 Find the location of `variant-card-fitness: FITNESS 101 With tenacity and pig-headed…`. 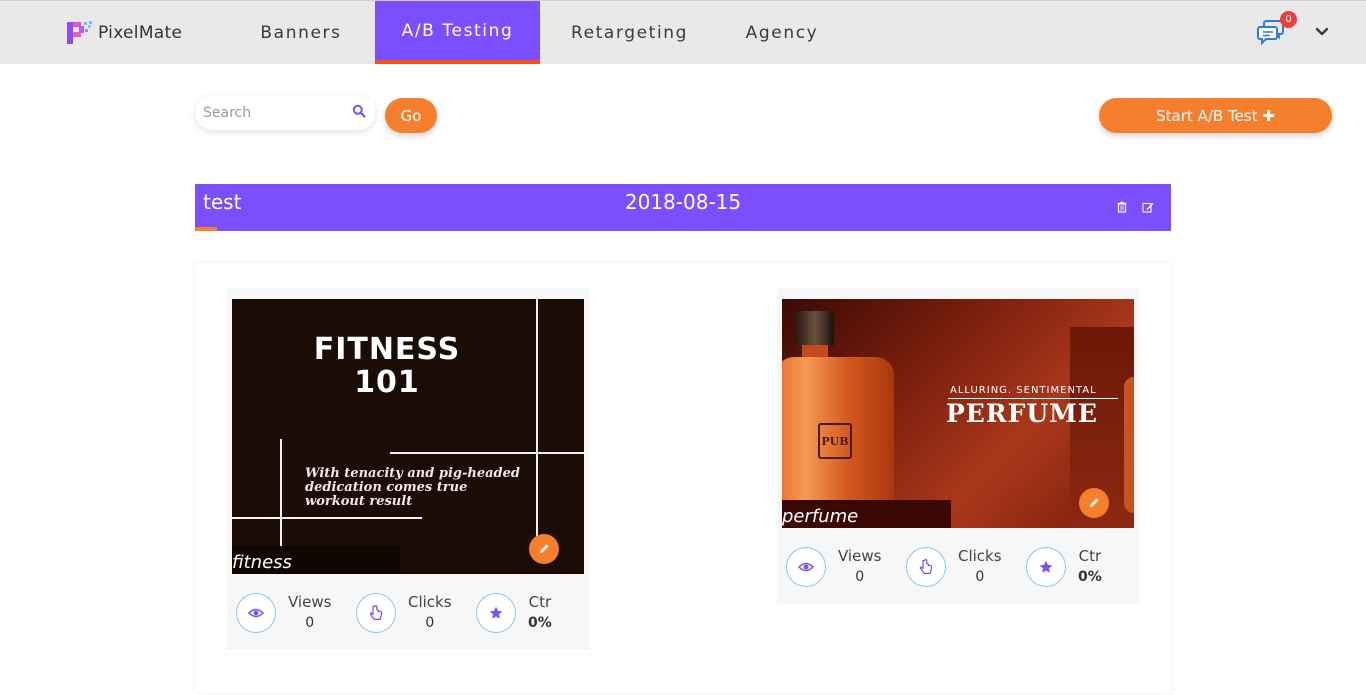

variant-card-fitness: FITNESS 101 With tenacity and pig-headed… is located at coordinates (408, 469).